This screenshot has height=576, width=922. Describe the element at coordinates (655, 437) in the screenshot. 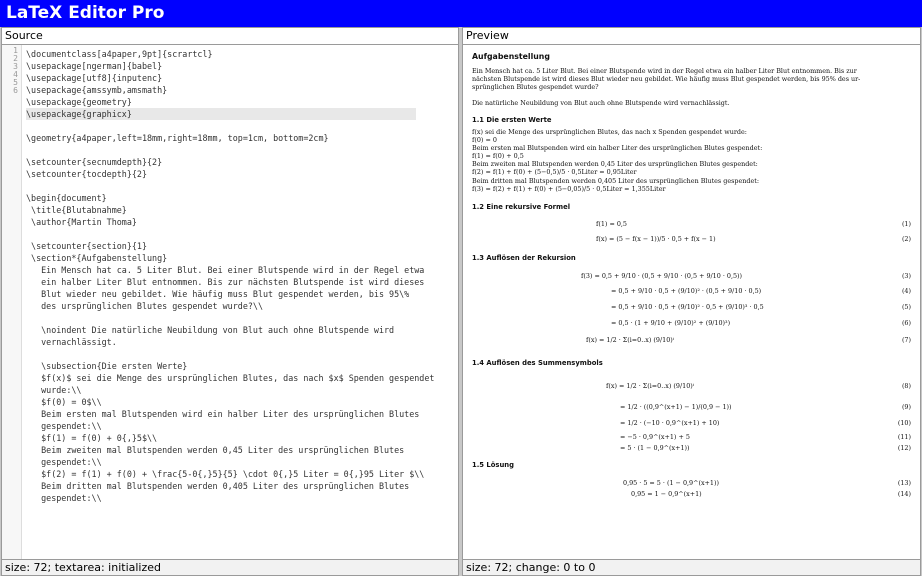

I see `equation: = −5 · 0,9^(x+1) + 5` at that location.